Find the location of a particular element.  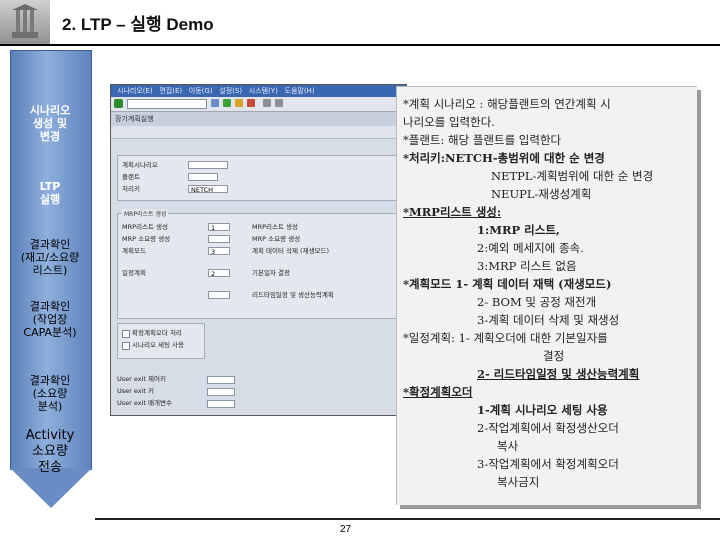

option-label: MRP리스트 생성 is located at coordinates (275, 227).